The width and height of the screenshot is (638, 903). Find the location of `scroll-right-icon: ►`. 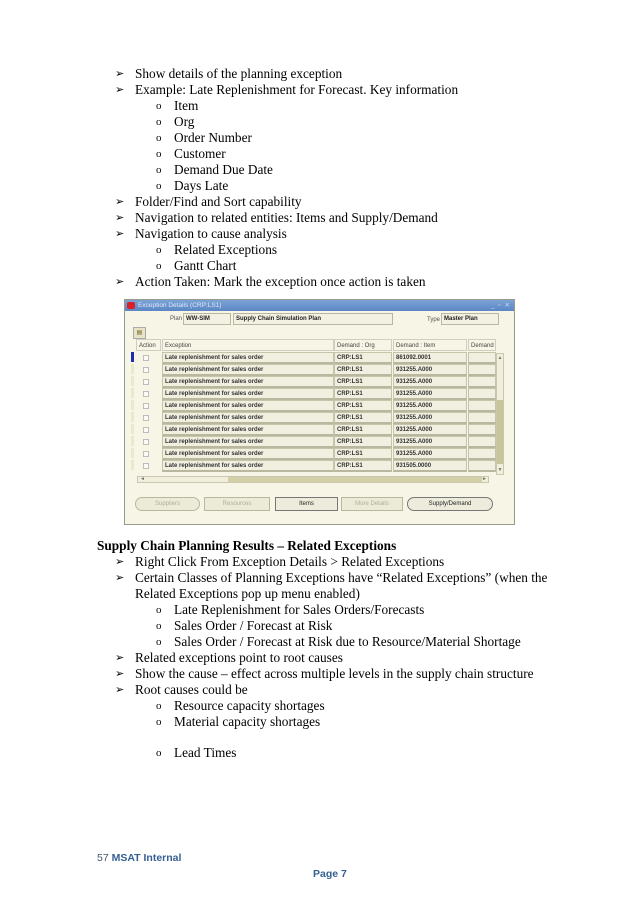

scroll-right-icon: ► is located at coordinates (484, 479).